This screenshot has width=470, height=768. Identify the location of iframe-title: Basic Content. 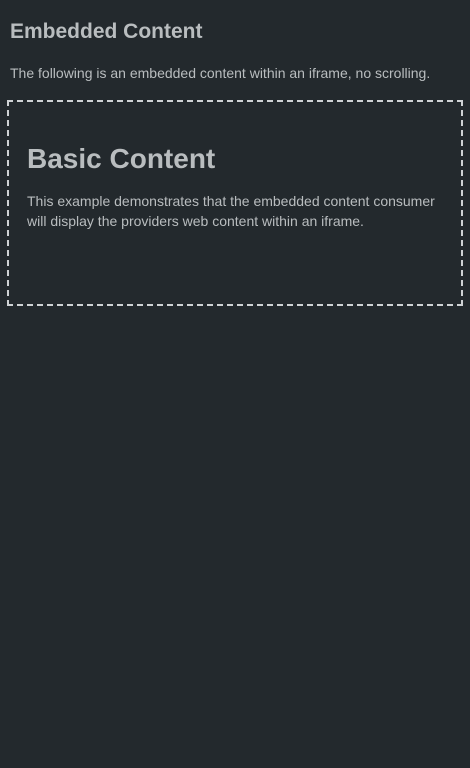
(121, 158).